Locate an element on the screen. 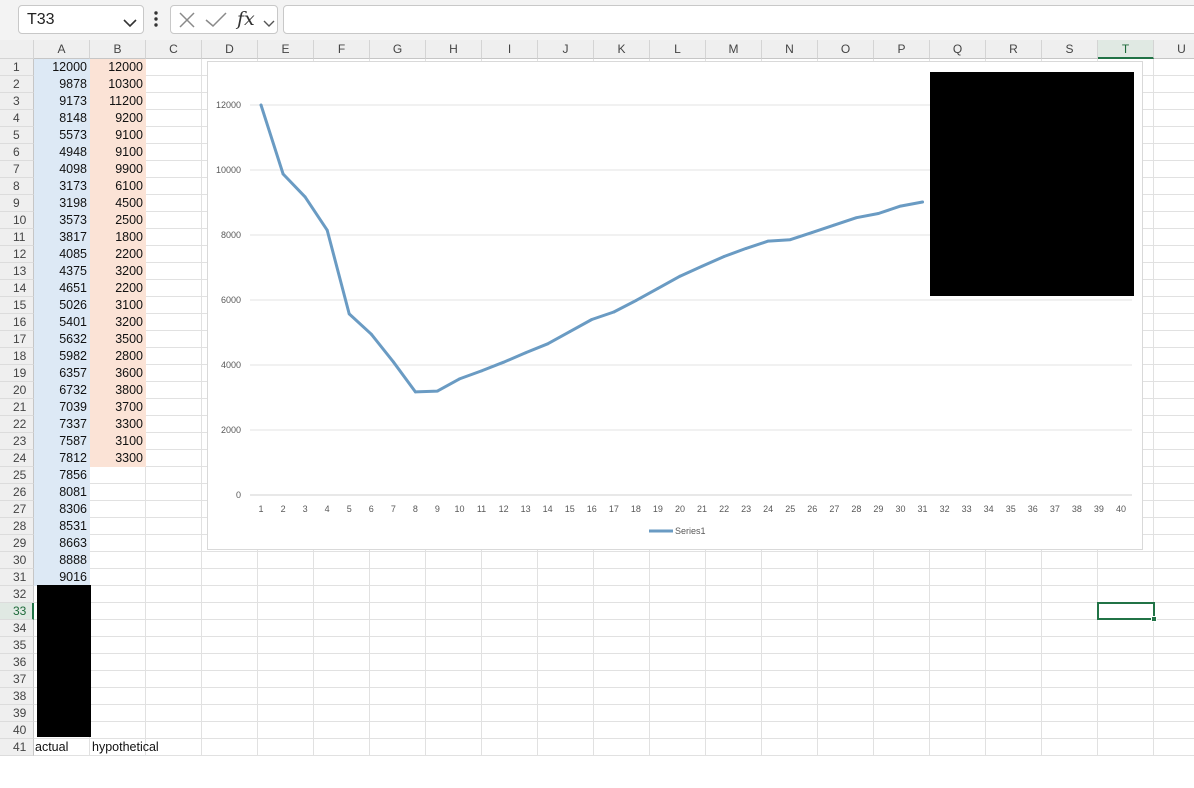 Image resolution: width=1194 pixels, height=788 pixels. cell-a19: 6357 is located at coordinates (62, 373).